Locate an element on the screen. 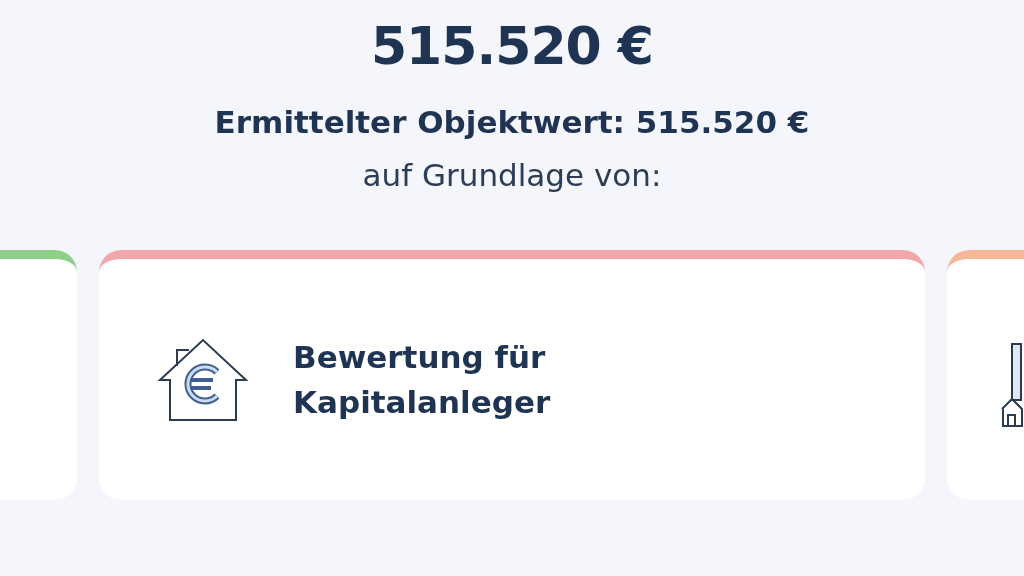 Image resolution: width=1024 pixels, height=576 pixels. object-value: 515.520 € is located at coordinates (512, 46).